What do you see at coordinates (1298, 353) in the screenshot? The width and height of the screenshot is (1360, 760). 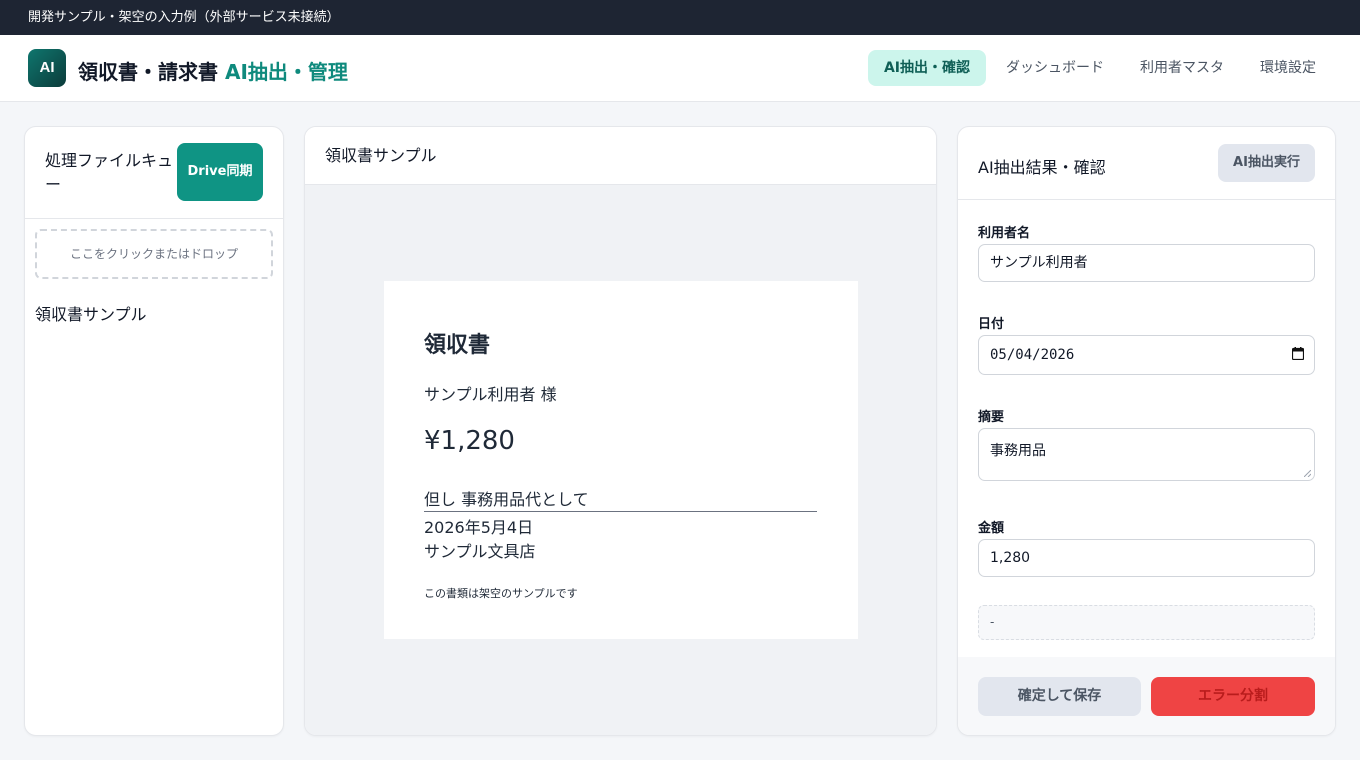 I see `calendar-icon` at bounding box center [1298, 353].